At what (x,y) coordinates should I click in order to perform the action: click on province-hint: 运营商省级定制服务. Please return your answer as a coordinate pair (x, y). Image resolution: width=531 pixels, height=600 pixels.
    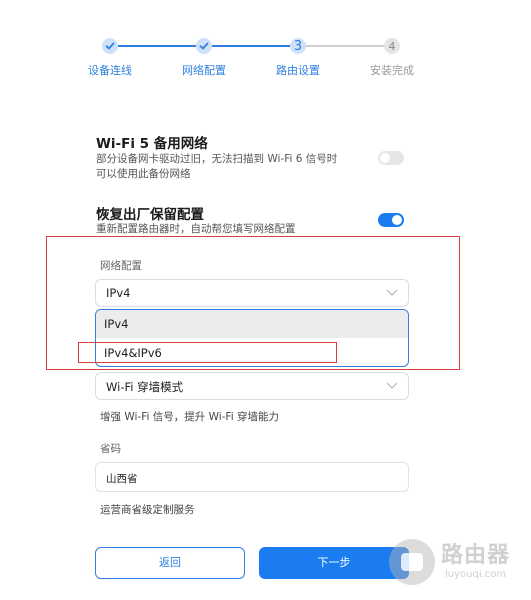
    Looking at the image, I should click on (147, 510).